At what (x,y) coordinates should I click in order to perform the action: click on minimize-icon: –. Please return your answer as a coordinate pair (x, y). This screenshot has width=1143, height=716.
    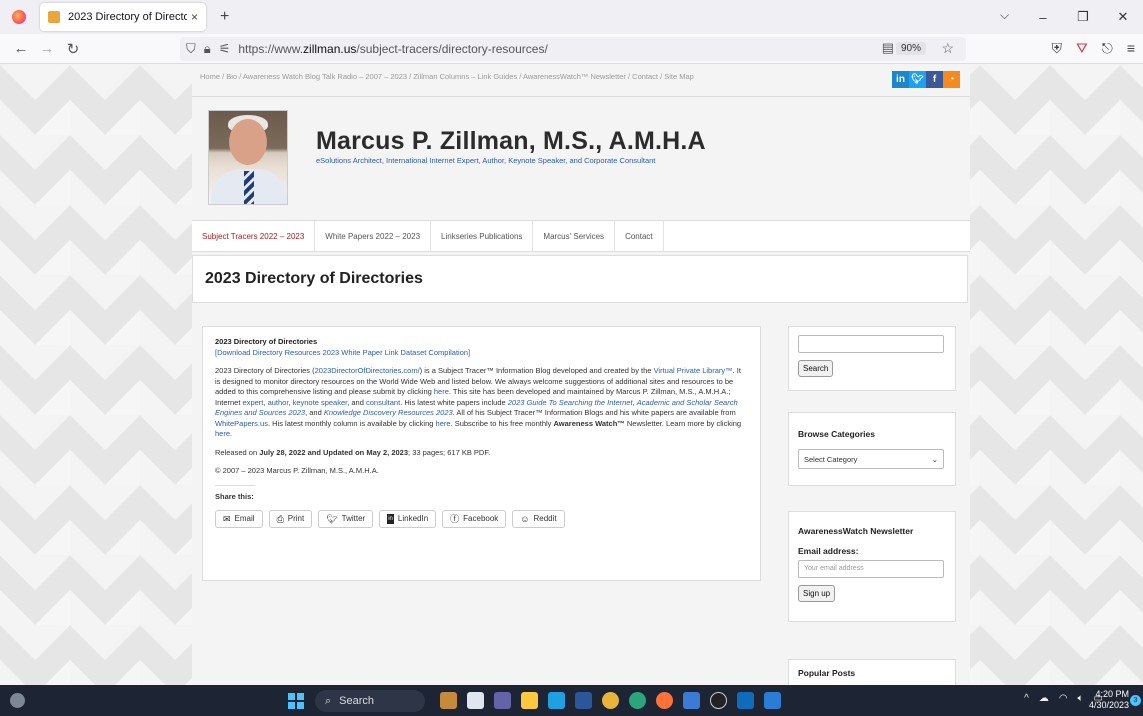
    Looking at the image, I should click on (1043, 17).